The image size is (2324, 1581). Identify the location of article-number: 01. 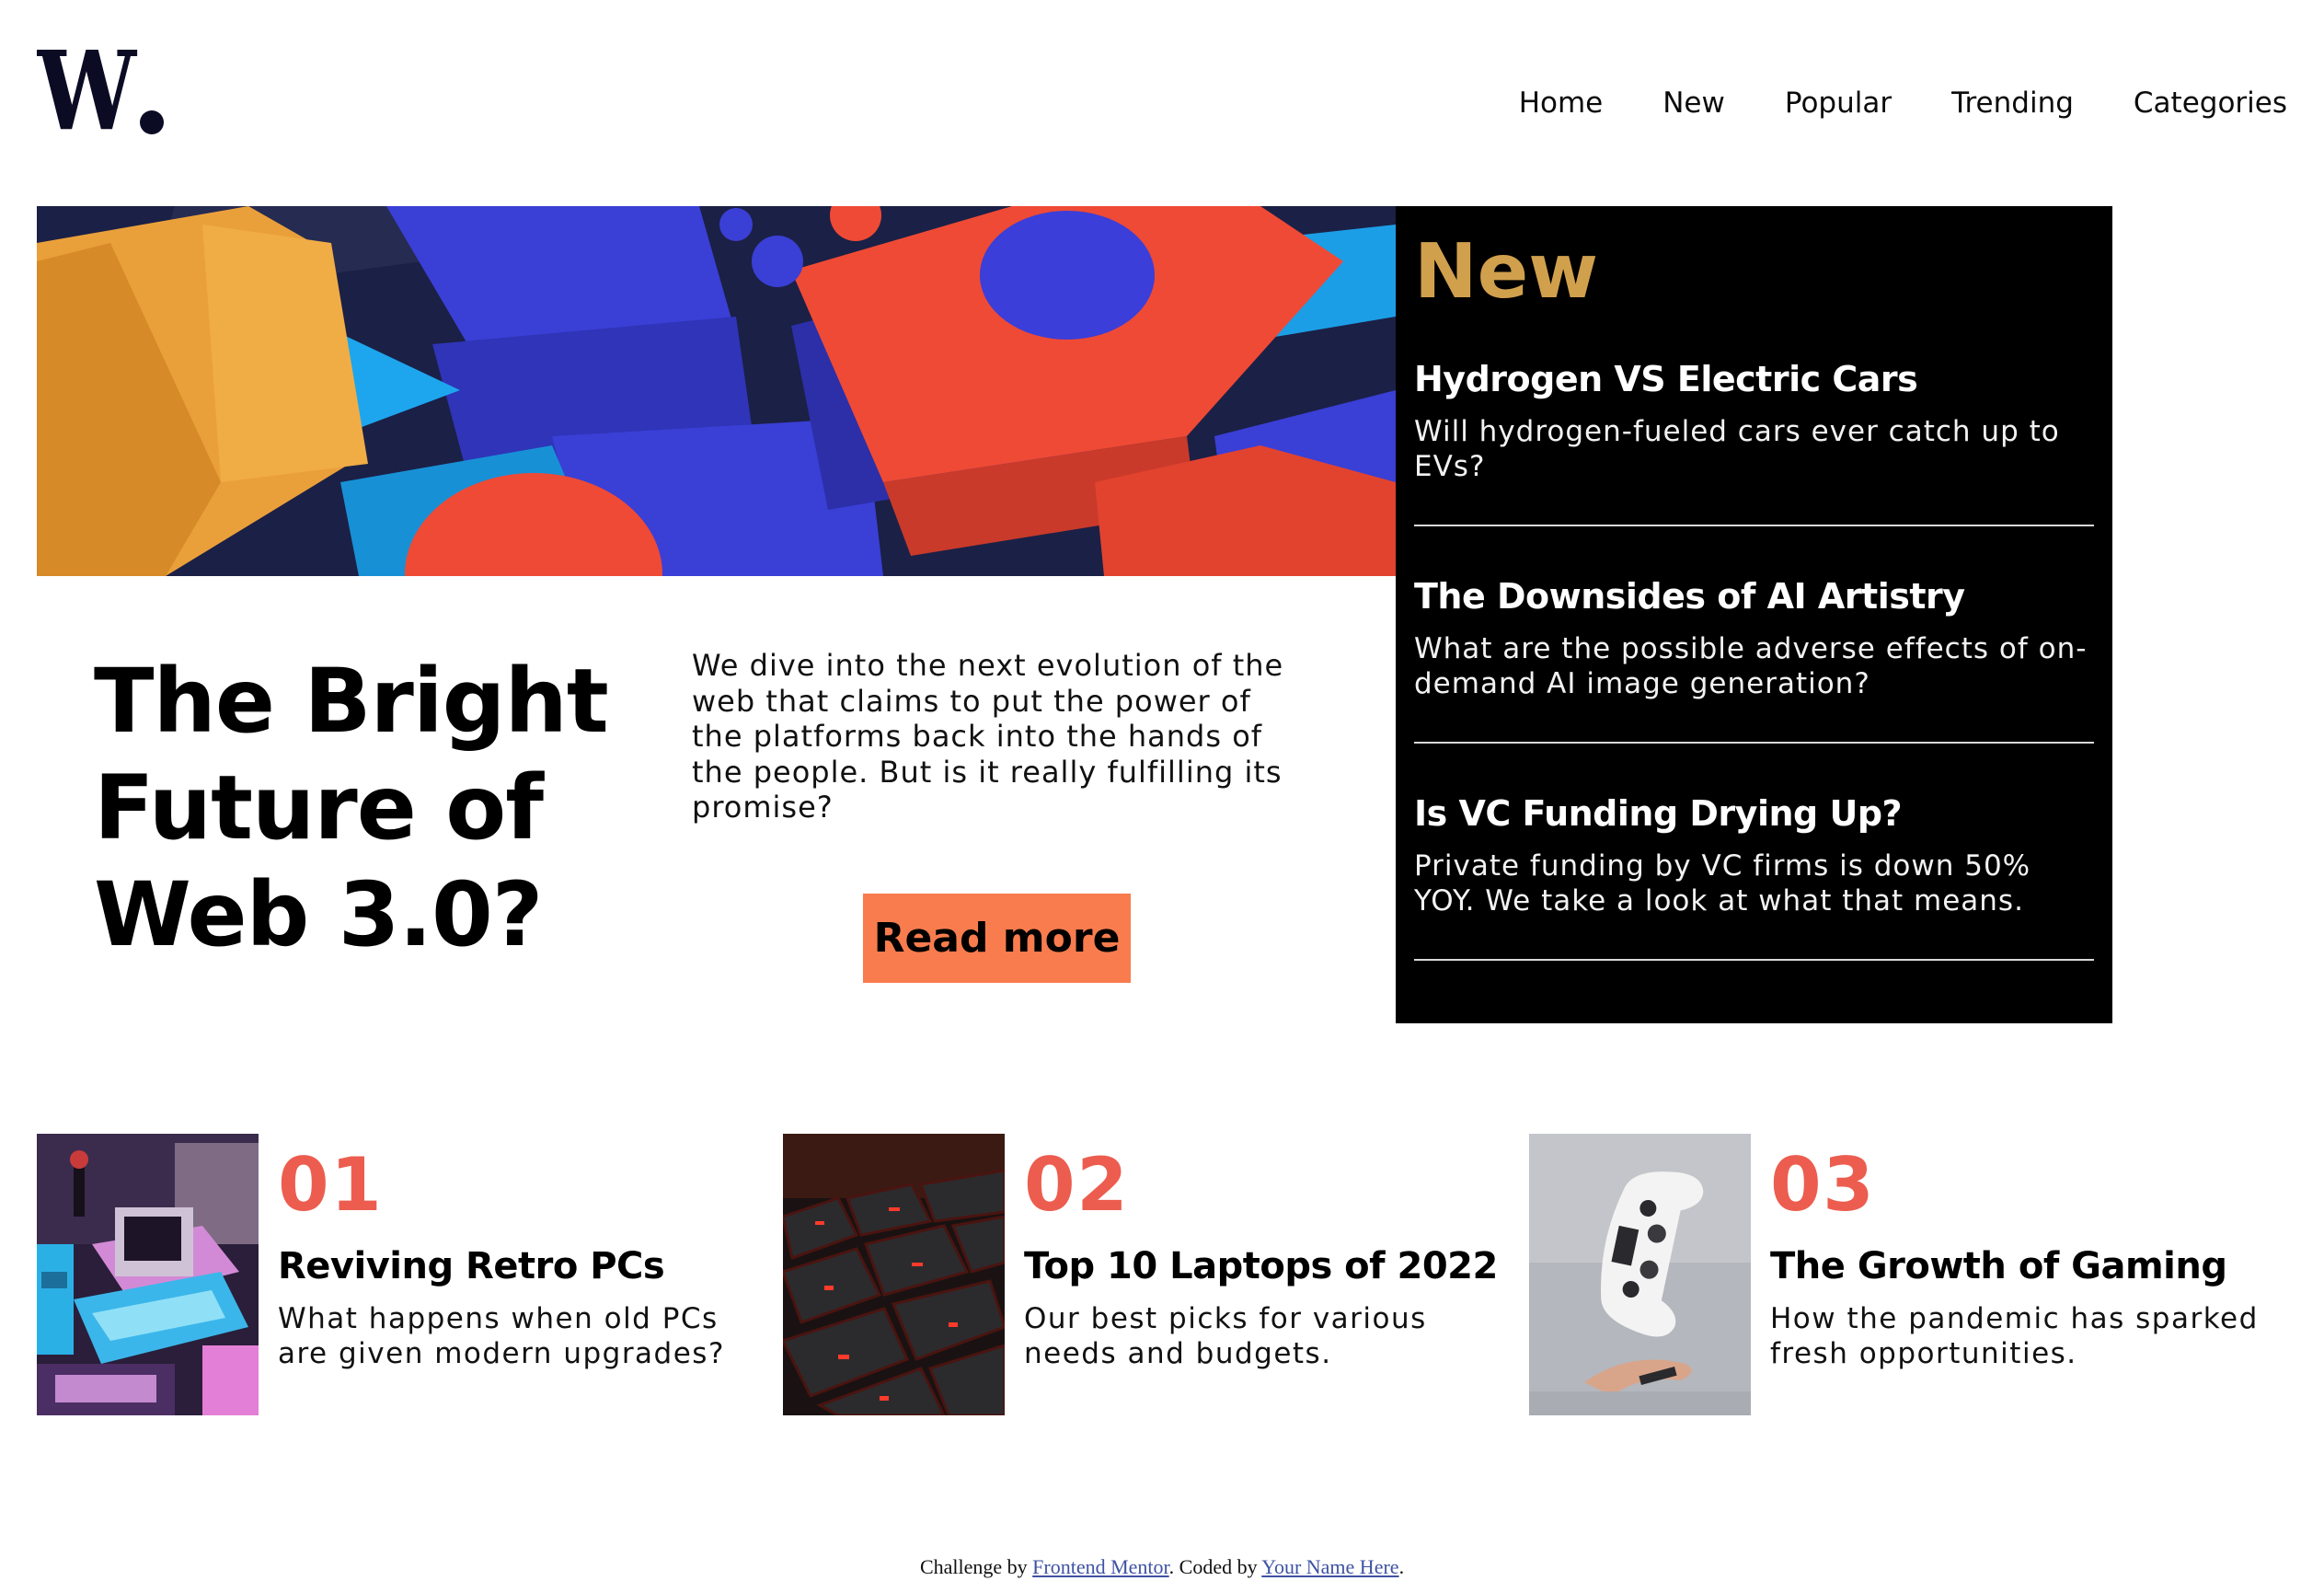
(331, 1185).